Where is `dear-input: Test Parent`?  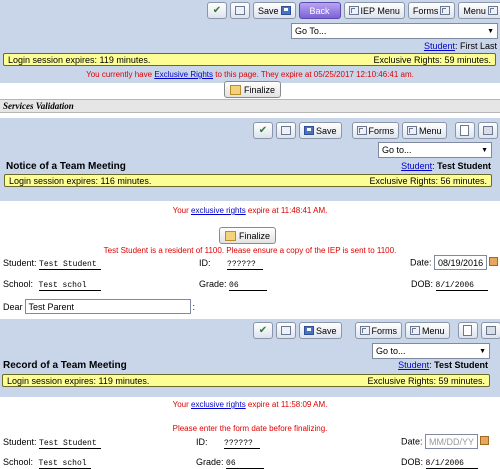 dear-input: Test Parent is located at coordinates (107, 306).